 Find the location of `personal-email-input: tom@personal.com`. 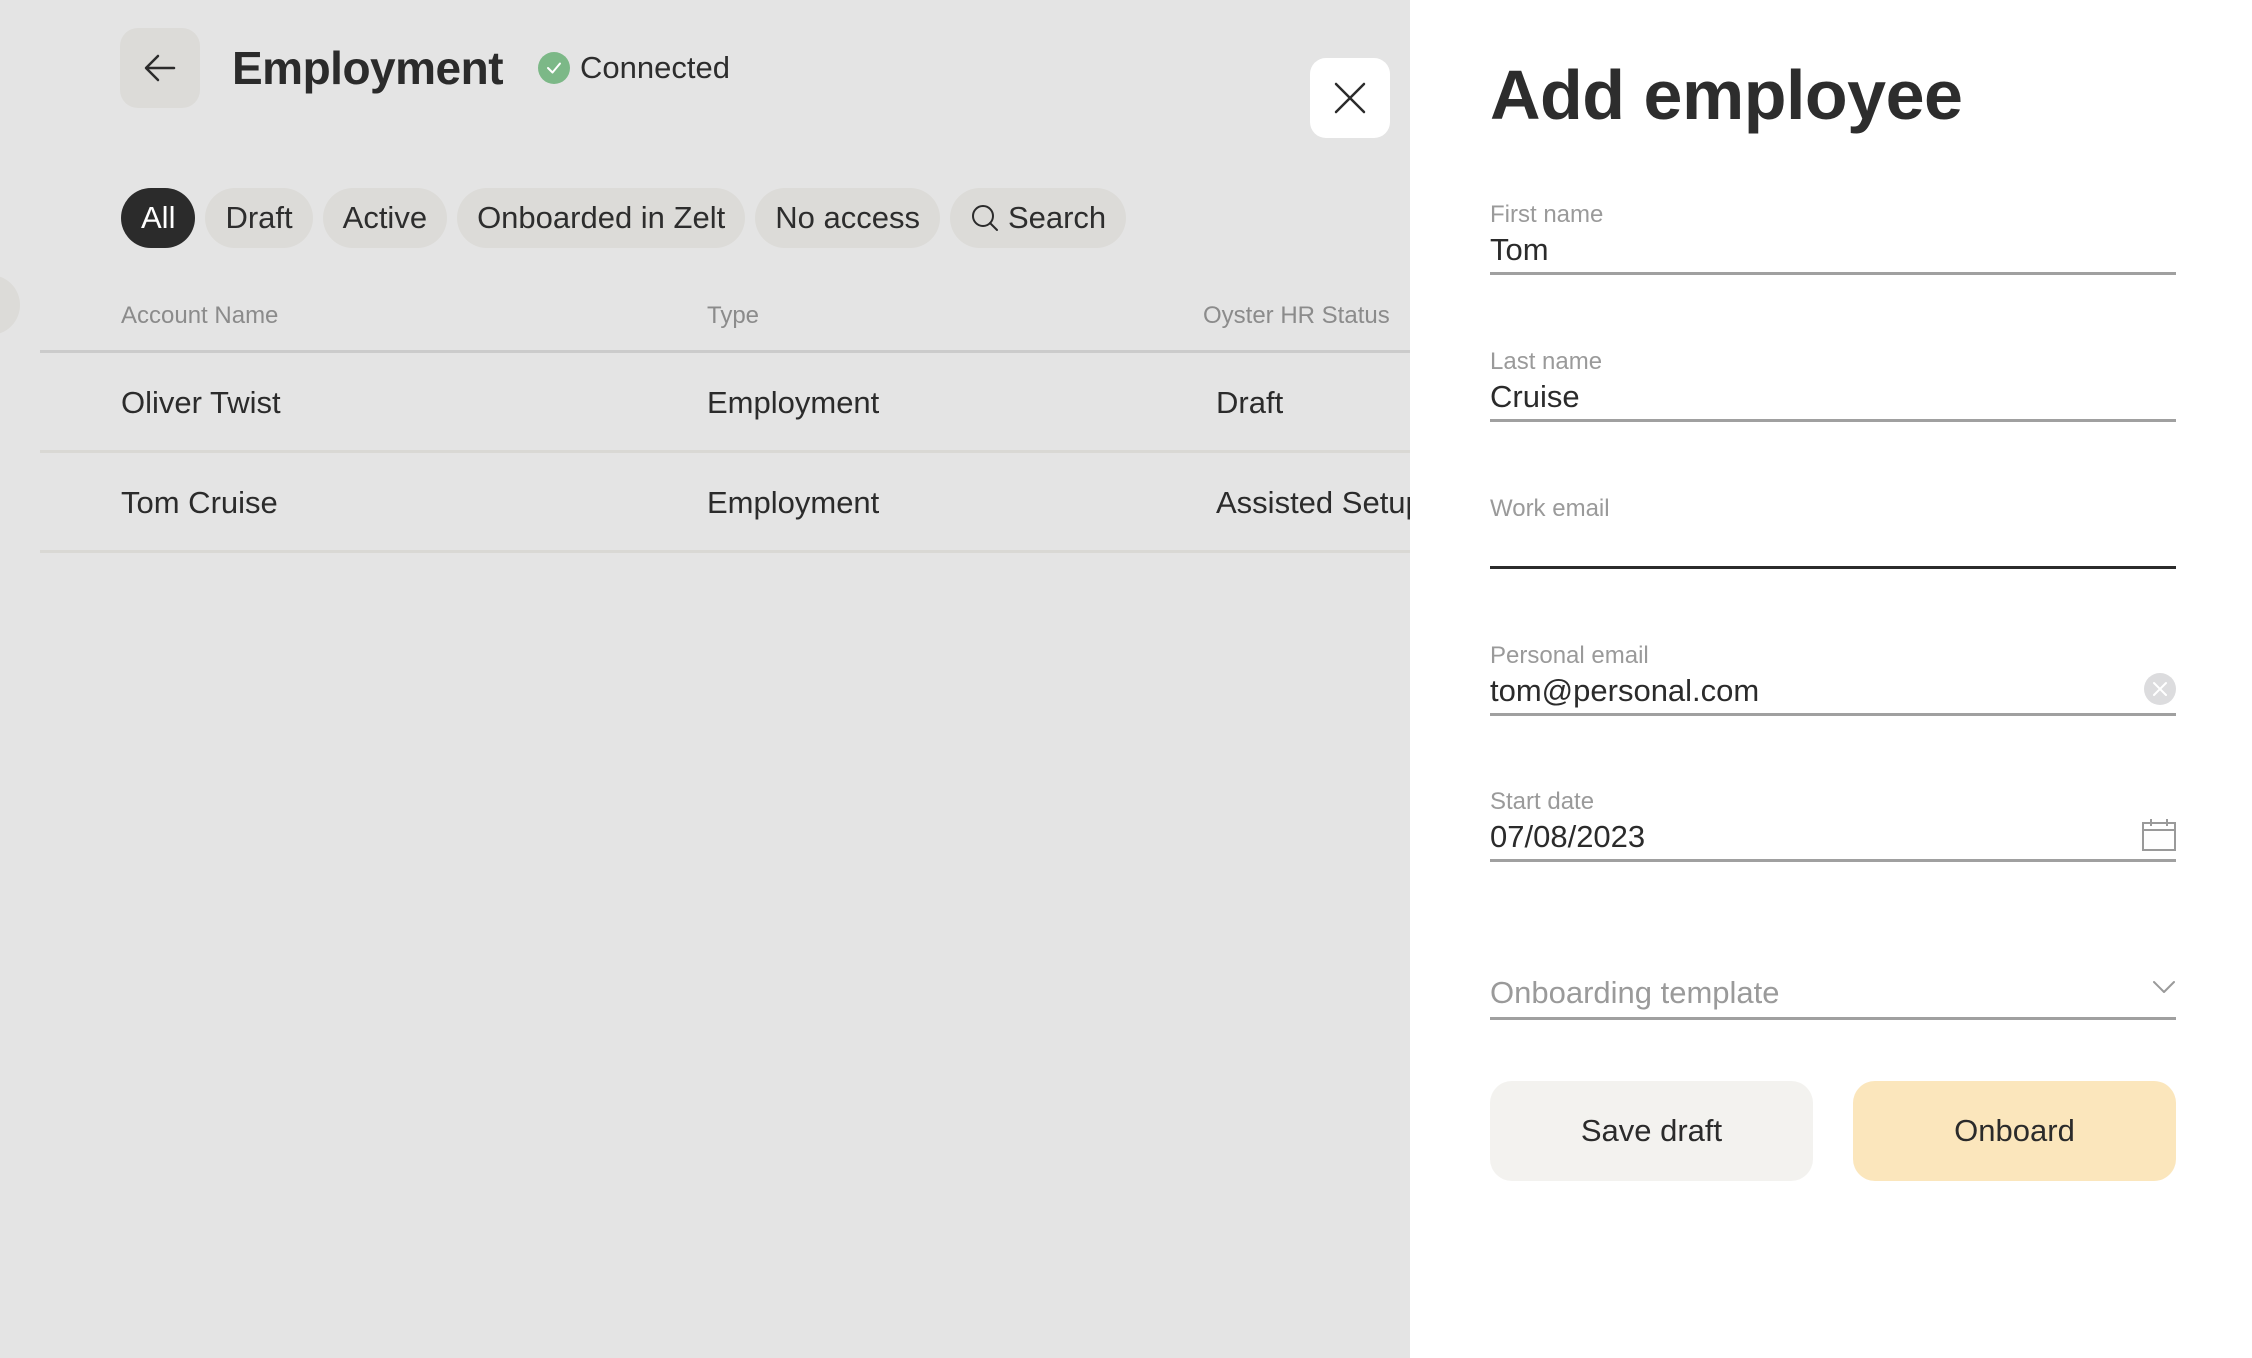

personal-email-input: tom@personal.com is located at coordinates (1833, 692).